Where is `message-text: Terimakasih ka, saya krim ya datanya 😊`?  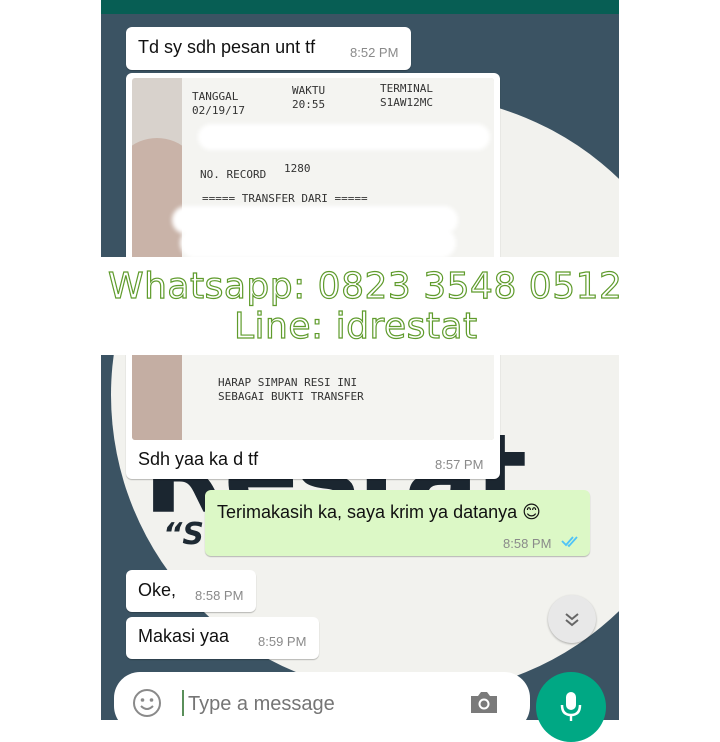 message-text: Terimakasih ka, saya krim ya datanya 😊 is located at coordinates (379, 512).